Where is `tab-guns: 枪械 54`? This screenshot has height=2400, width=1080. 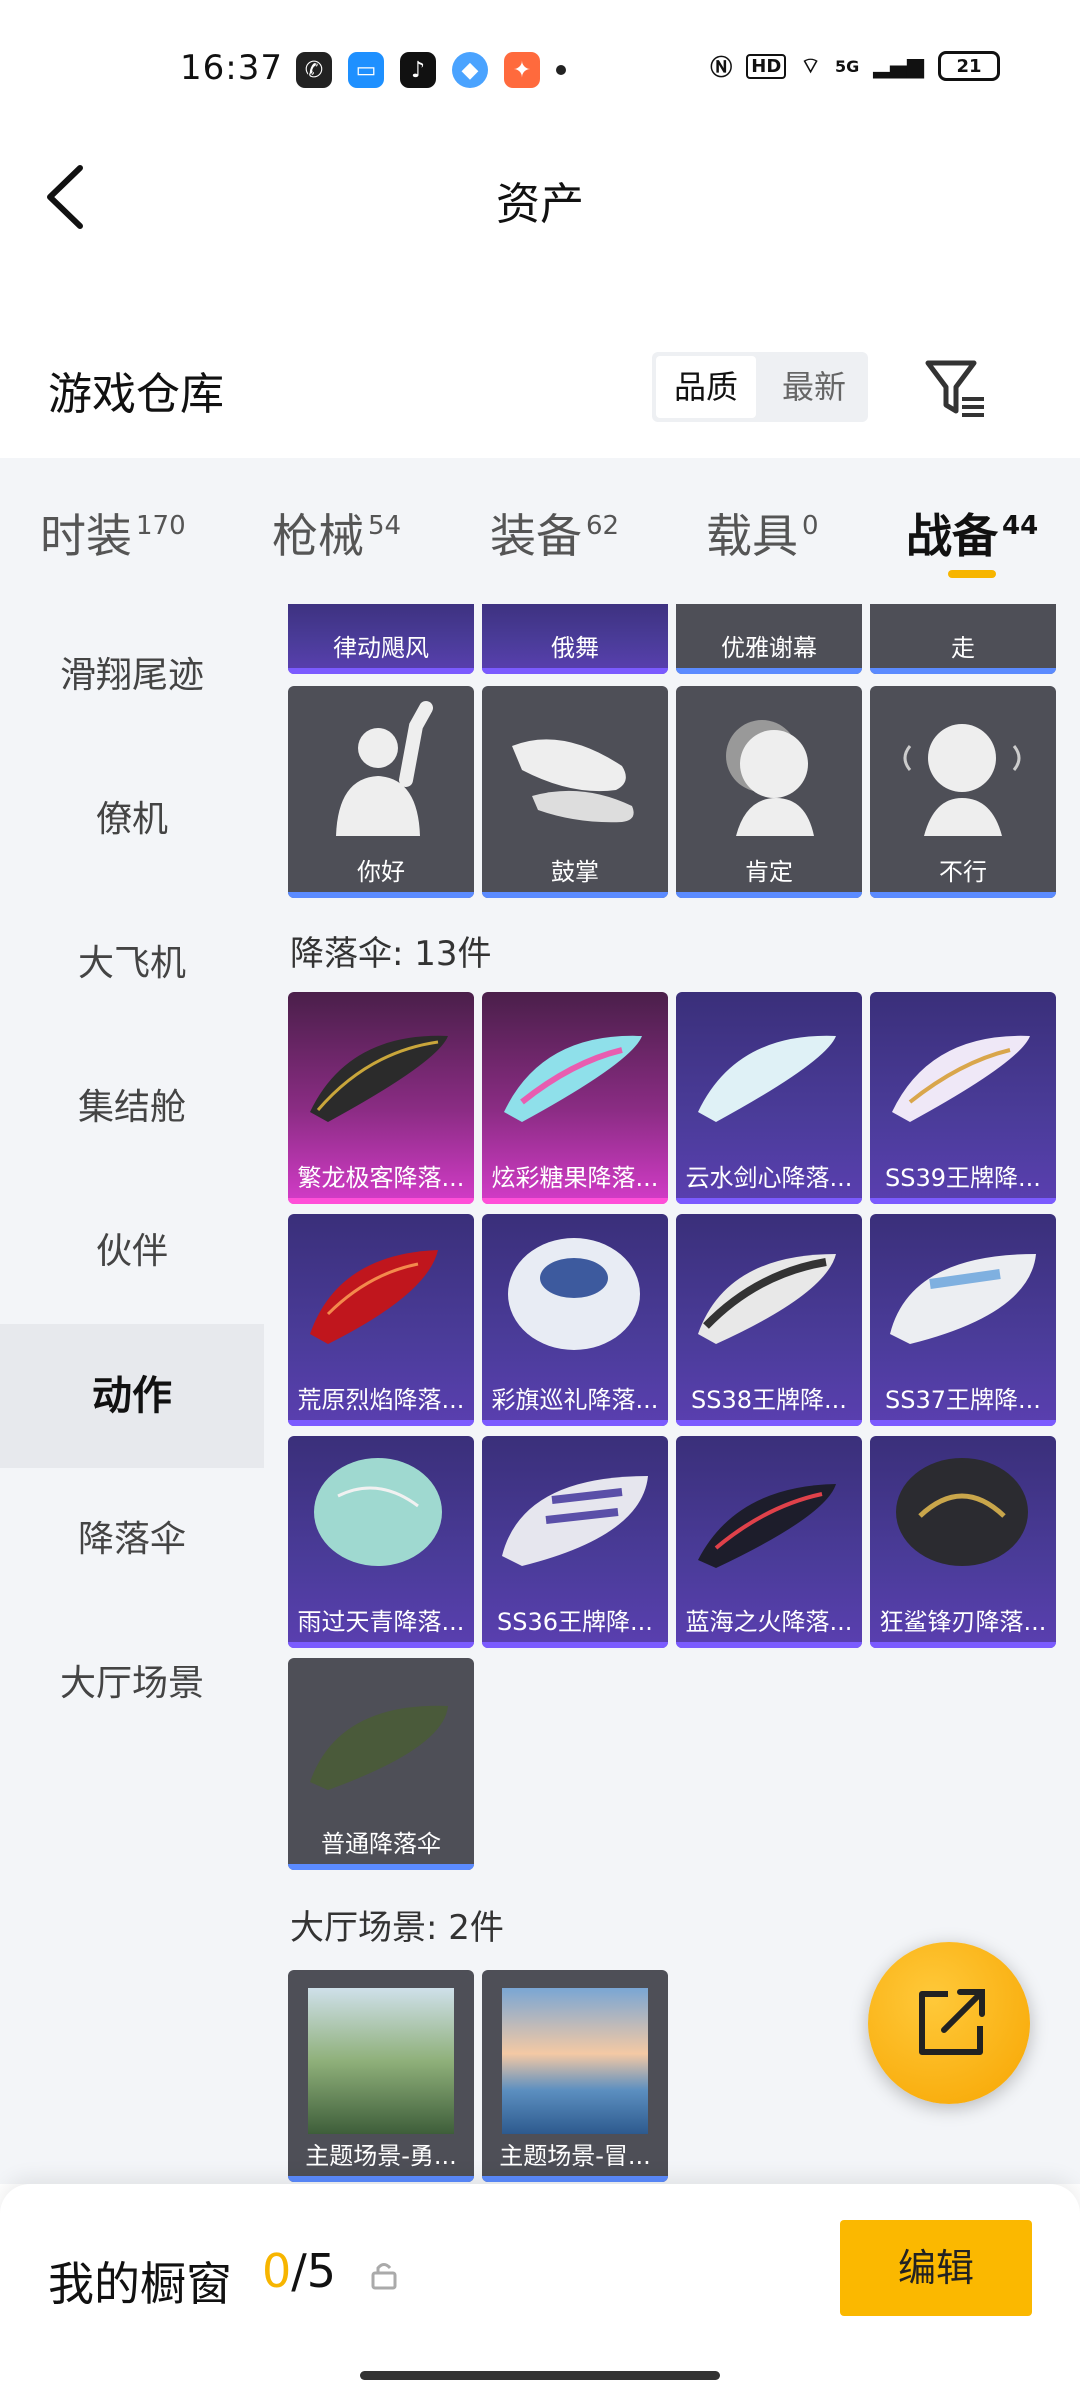 tab-guns: 枪械 54 is located at coordinates (336, 533).